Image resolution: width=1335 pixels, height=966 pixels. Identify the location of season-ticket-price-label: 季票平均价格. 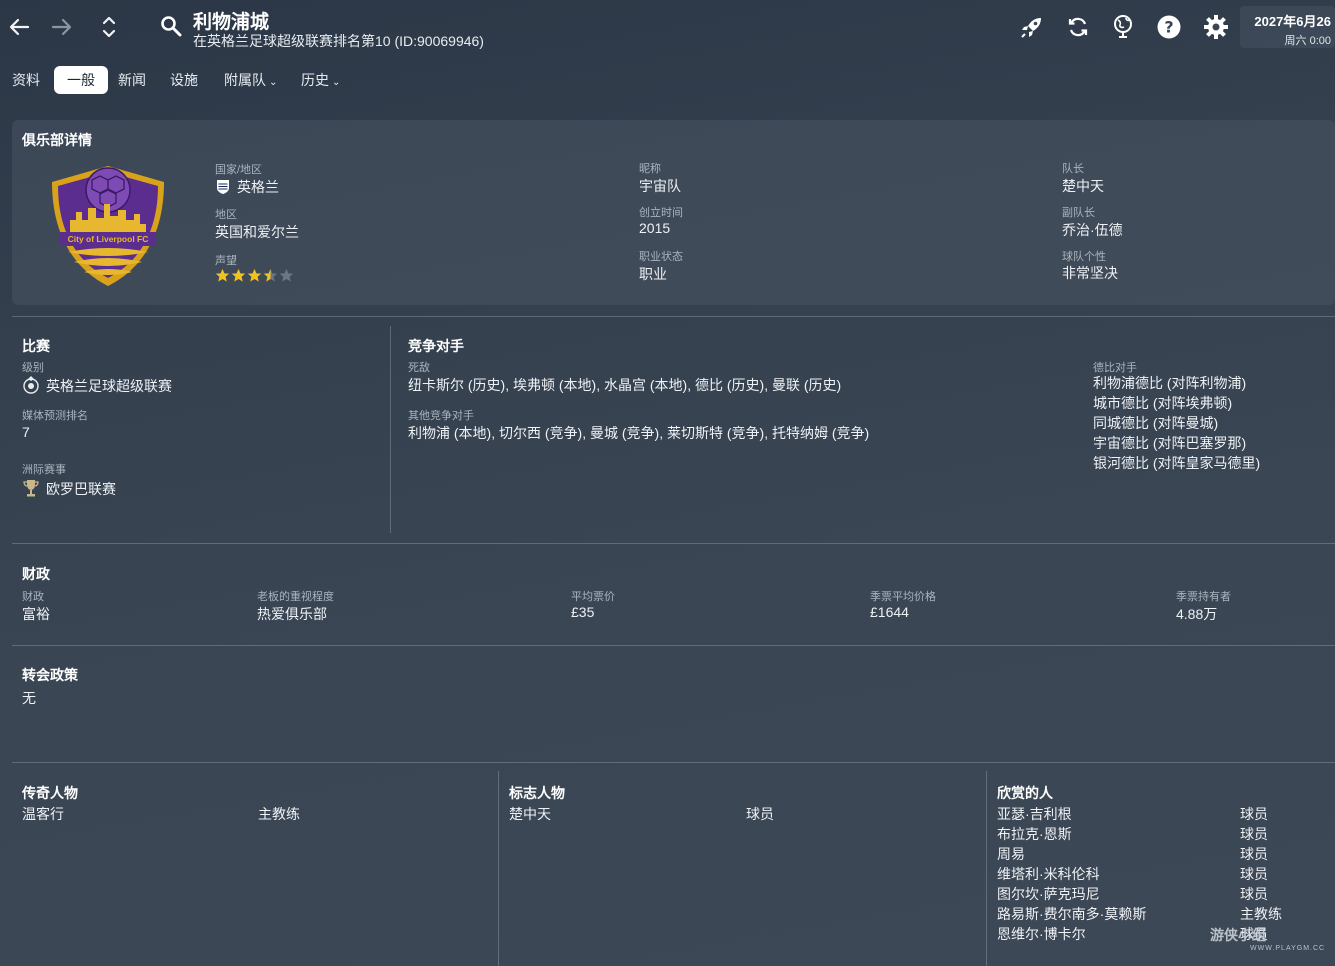
(903, 597).